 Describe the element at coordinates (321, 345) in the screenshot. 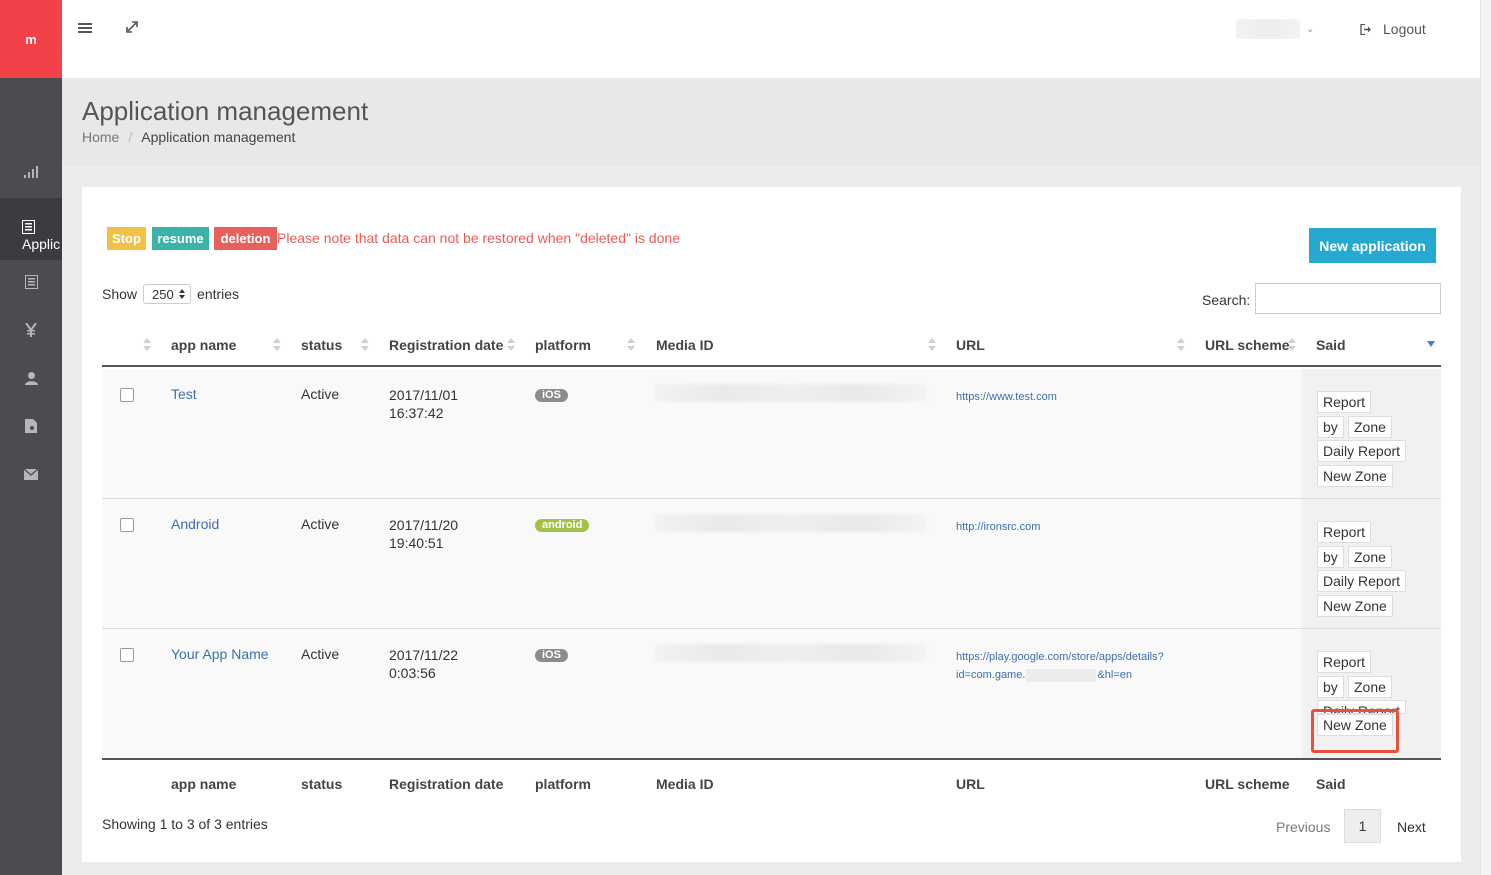

I see `header-status: status` at that location.